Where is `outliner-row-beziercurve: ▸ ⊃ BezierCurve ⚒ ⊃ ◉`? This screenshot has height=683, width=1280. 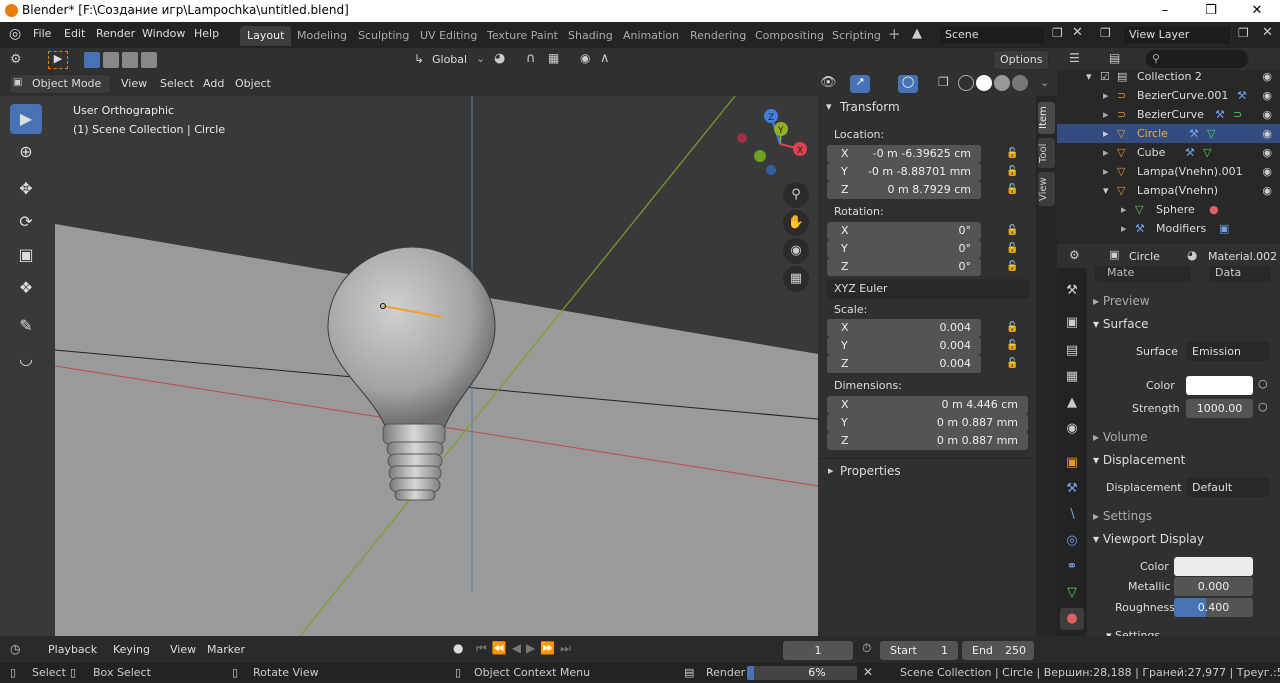 outliner-row-beziercurve: ▸ ⊃ BezierCurve ⚒ ⊃ ◉ is located at coordinates (1168, 114).